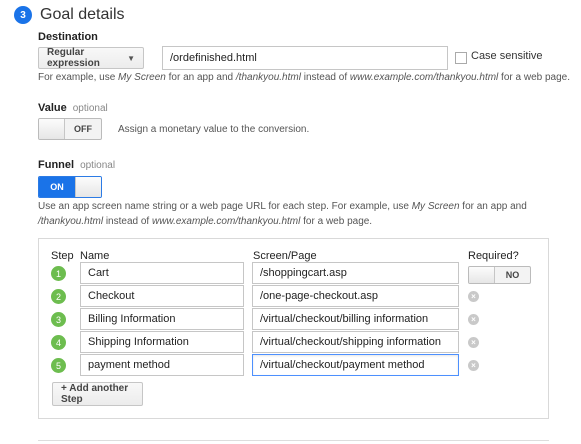  Describe the element at coordinates (507, 56) in the screenshot. I see `case-sensitive-label: Case sensitive` at that location.